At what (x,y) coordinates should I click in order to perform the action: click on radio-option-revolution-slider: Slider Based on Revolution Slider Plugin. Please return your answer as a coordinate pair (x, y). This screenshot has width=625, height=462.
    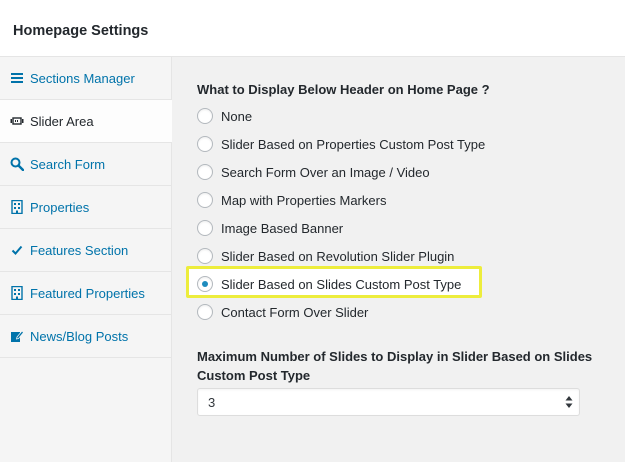
    Looking at the image, I should click on (325, 256).